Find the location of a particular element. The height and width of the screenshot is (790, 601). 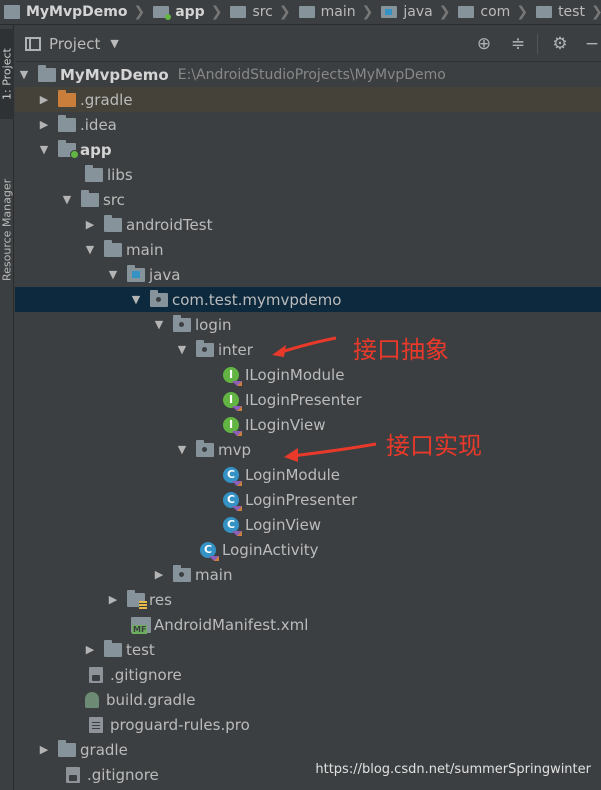

tree-node-gradle: ▶ gradle is located at coordinates (308, 749).